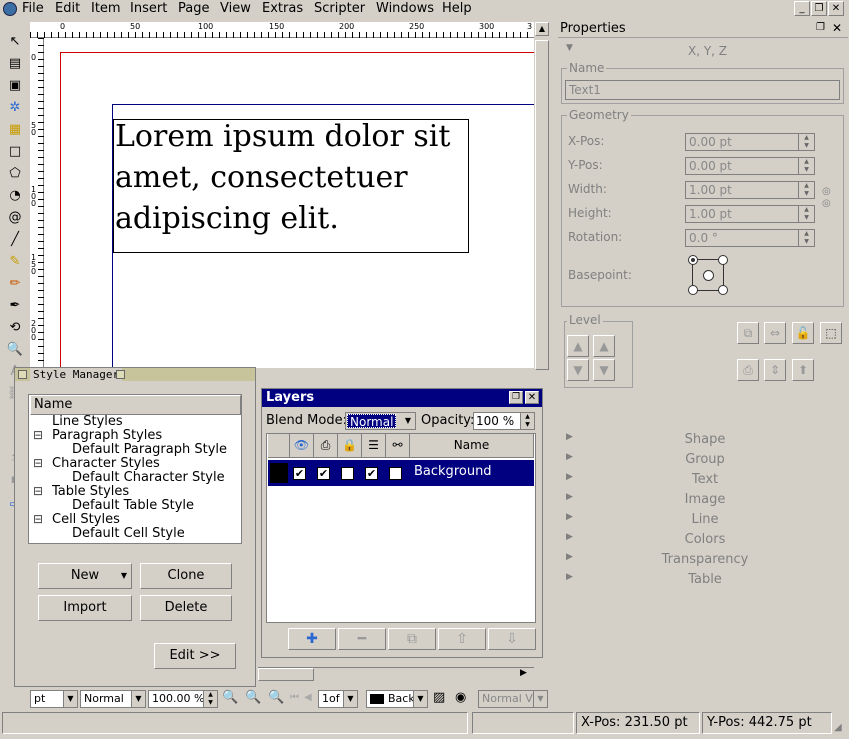  What do you see at coordinates (405, 8) in the screenshot?
I see `menu-windows: Windows` at bounding box center [405, 8].